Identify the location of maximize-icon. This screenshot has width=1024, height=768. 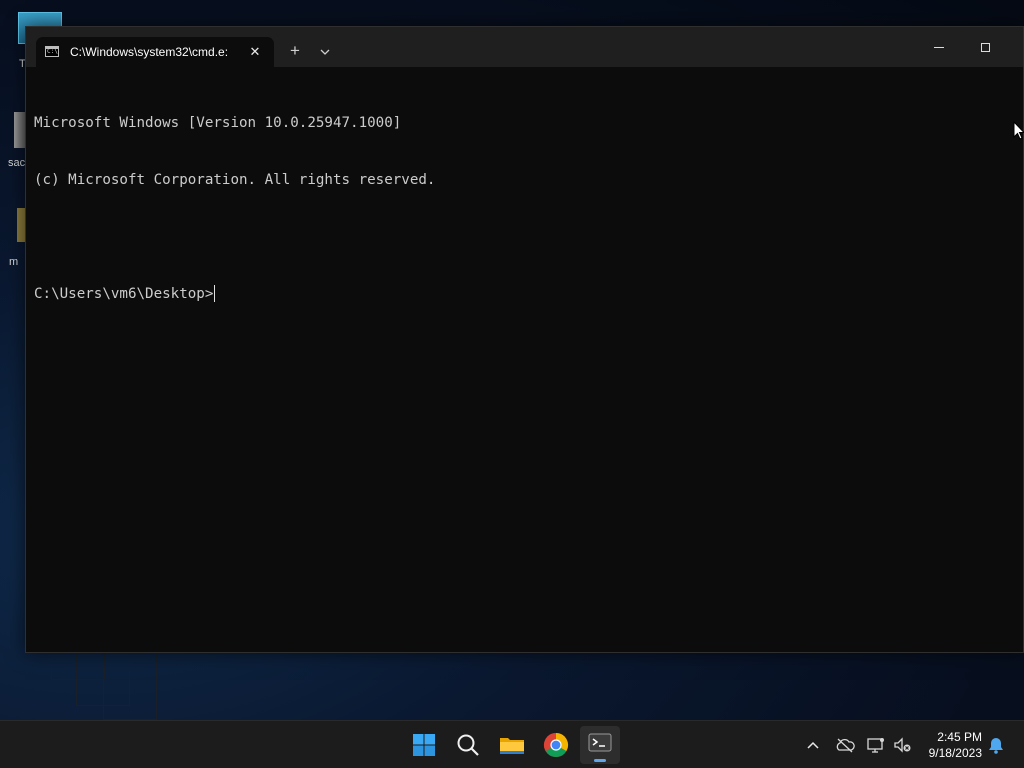
(985, 47).